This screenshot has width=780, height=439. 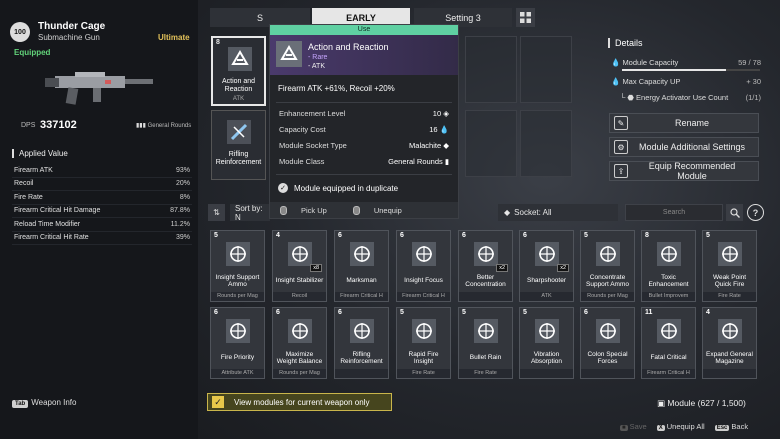 I want to click on module-class: Attribute ATK, so click(x=237, y=373).